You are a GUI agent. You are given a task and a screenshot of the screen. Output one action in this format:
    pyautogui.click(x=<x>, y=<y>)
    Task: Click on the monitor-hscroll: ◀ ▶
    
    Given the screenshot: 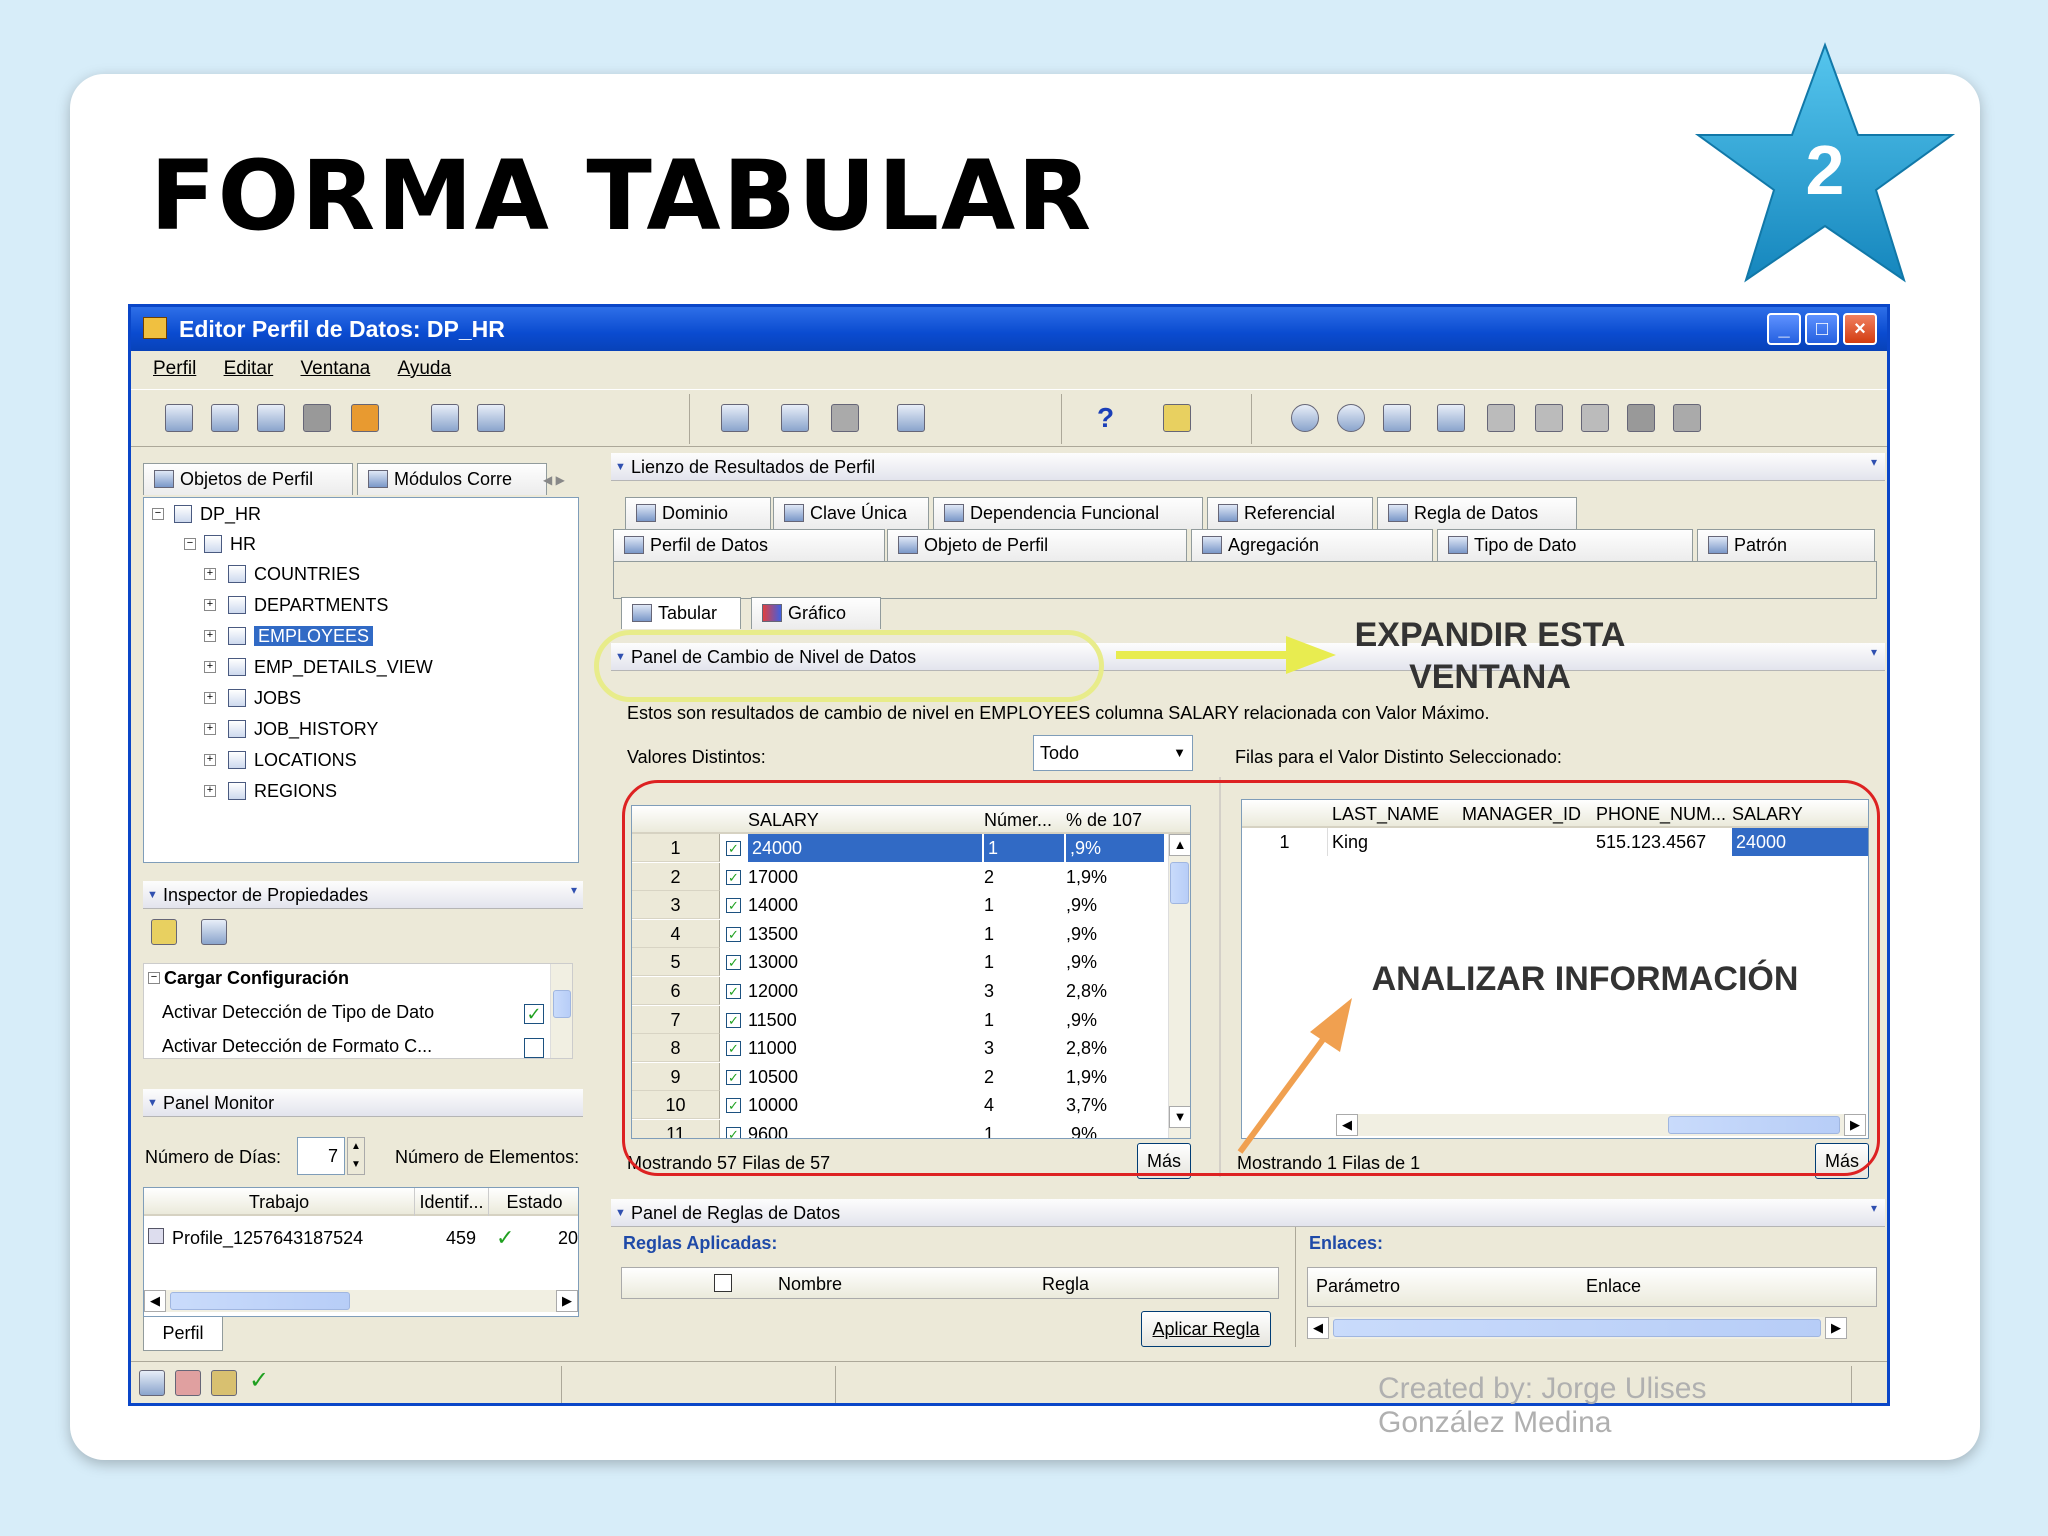 What is the action you would take?
    pyautogui.click(x=361, y=1301)
    